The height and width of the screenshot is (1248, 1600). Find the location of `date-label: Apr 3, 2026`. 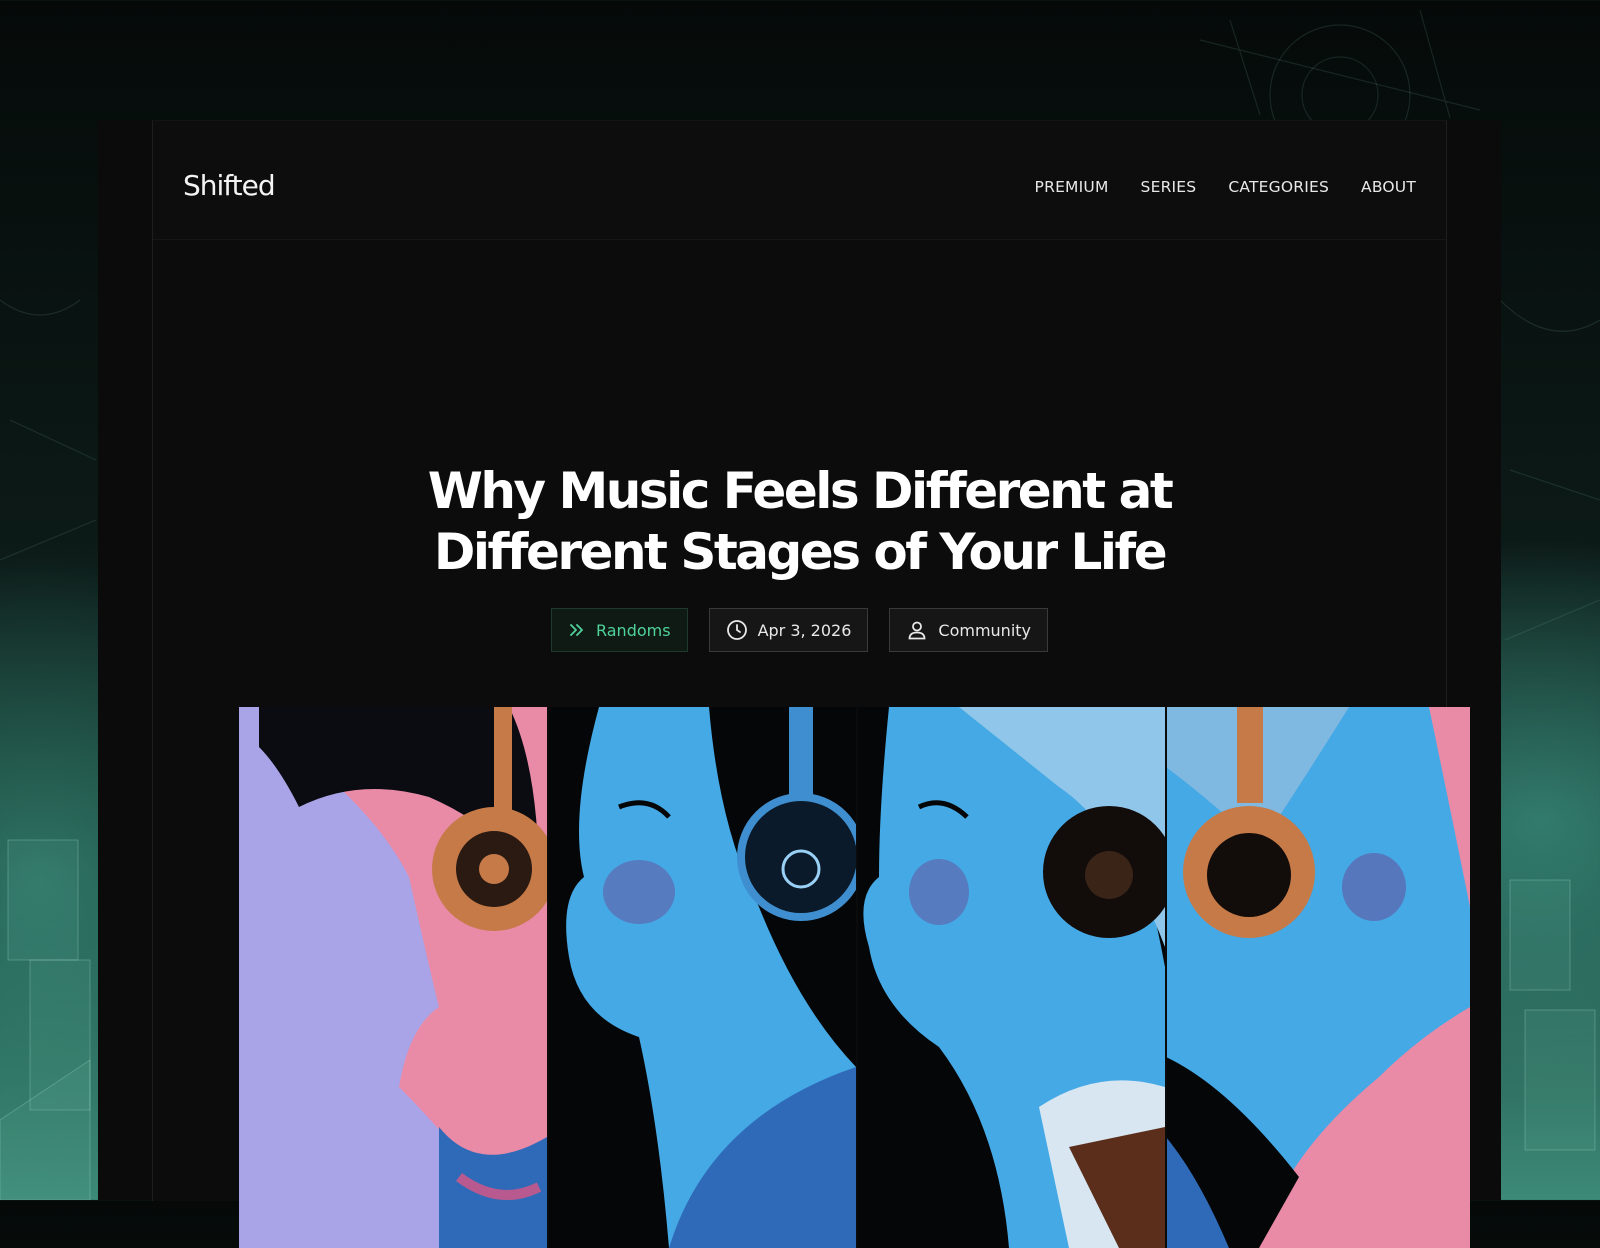

date-label: Apr 3, 2026 is located at coordinates (804, 630).